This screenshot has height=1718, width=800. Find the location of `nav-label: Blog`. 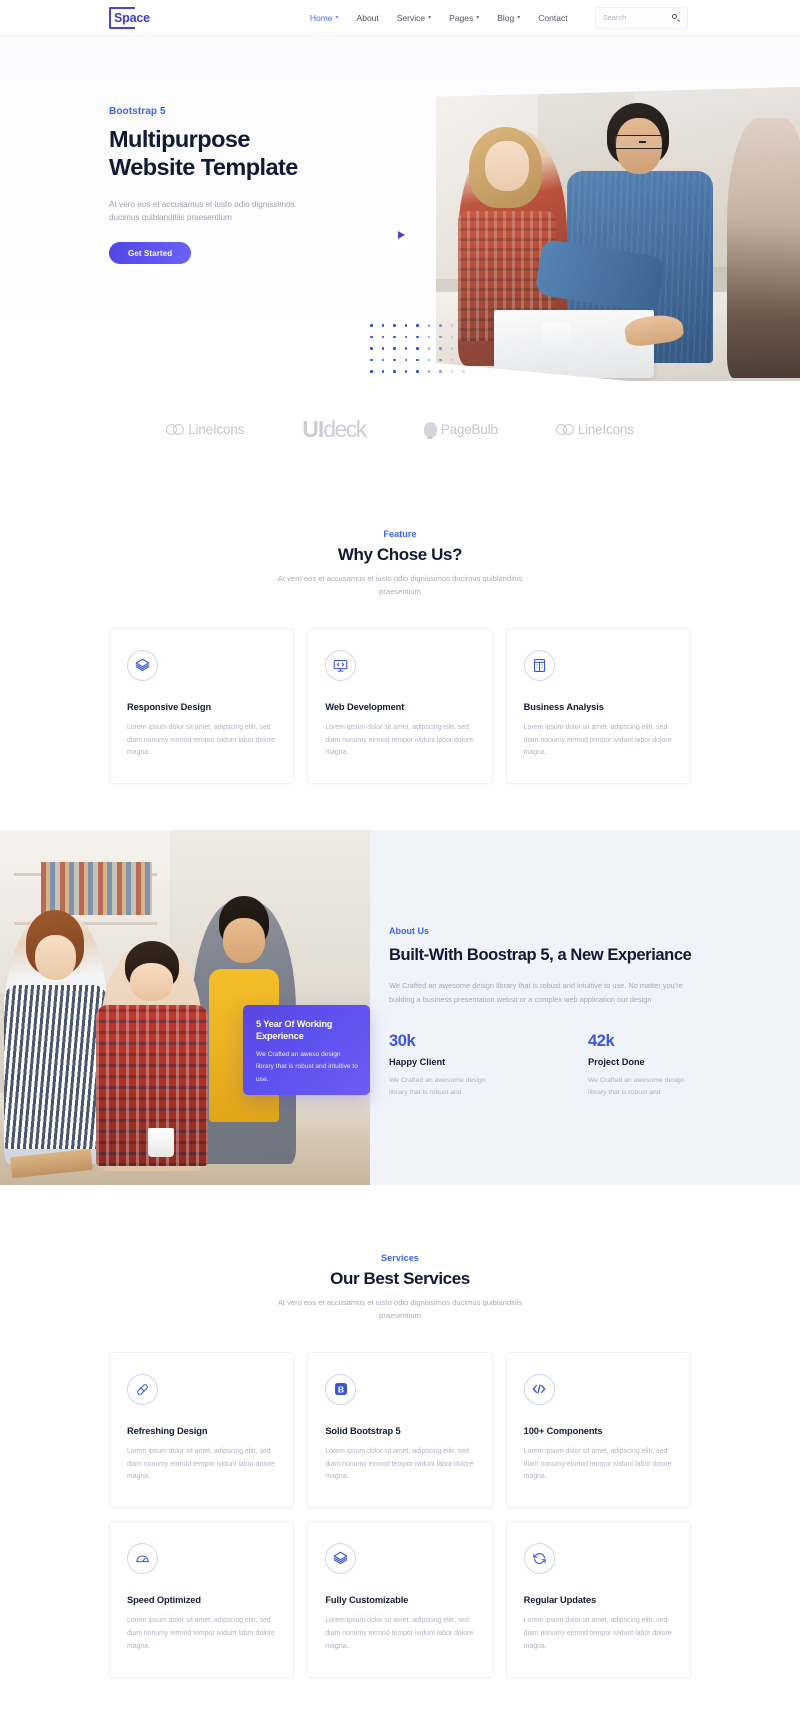

nav-label: Blog is located at coordinates (506, 17).